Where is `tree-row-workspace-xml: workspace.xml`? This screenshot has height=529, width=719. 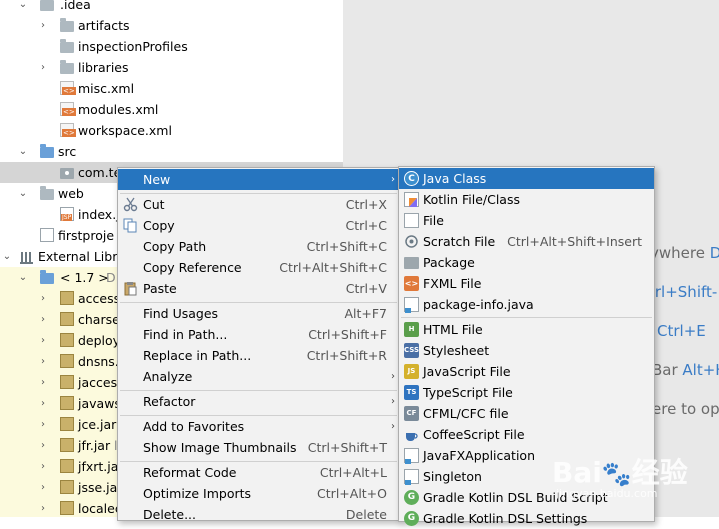 tree-row-workspace-xml: workspace.xml is located at coordinates (171, 130).